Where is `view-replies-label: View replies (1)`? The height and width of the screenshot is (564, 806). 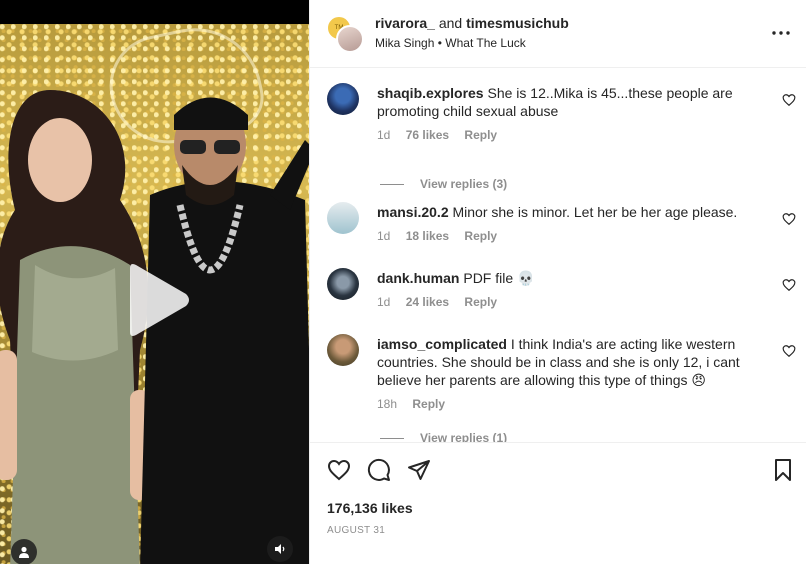
view-replies-label: View replies (1) is located at coordinates (464, 436).